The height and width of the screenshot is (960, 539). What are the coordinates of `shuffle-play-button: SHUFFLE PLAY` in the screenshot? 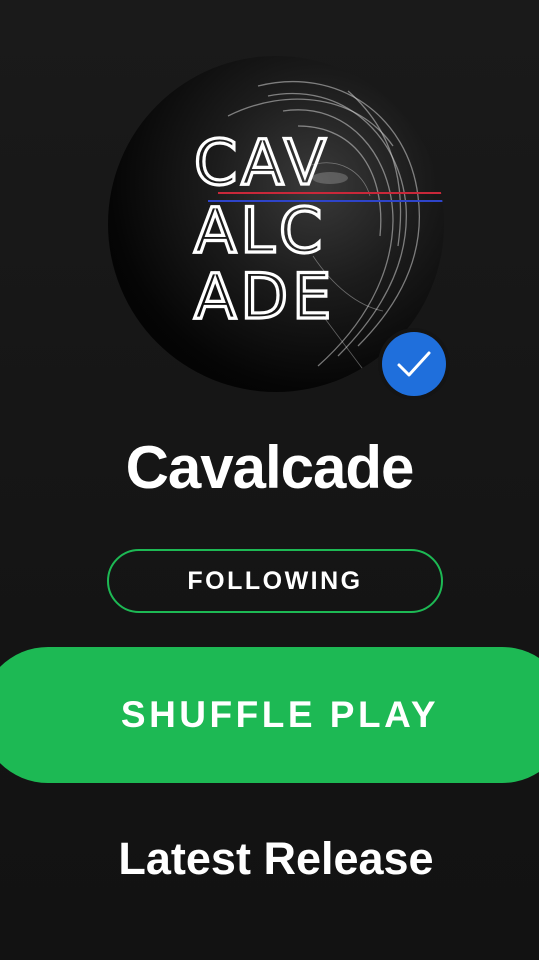 It's located at (269, 715).